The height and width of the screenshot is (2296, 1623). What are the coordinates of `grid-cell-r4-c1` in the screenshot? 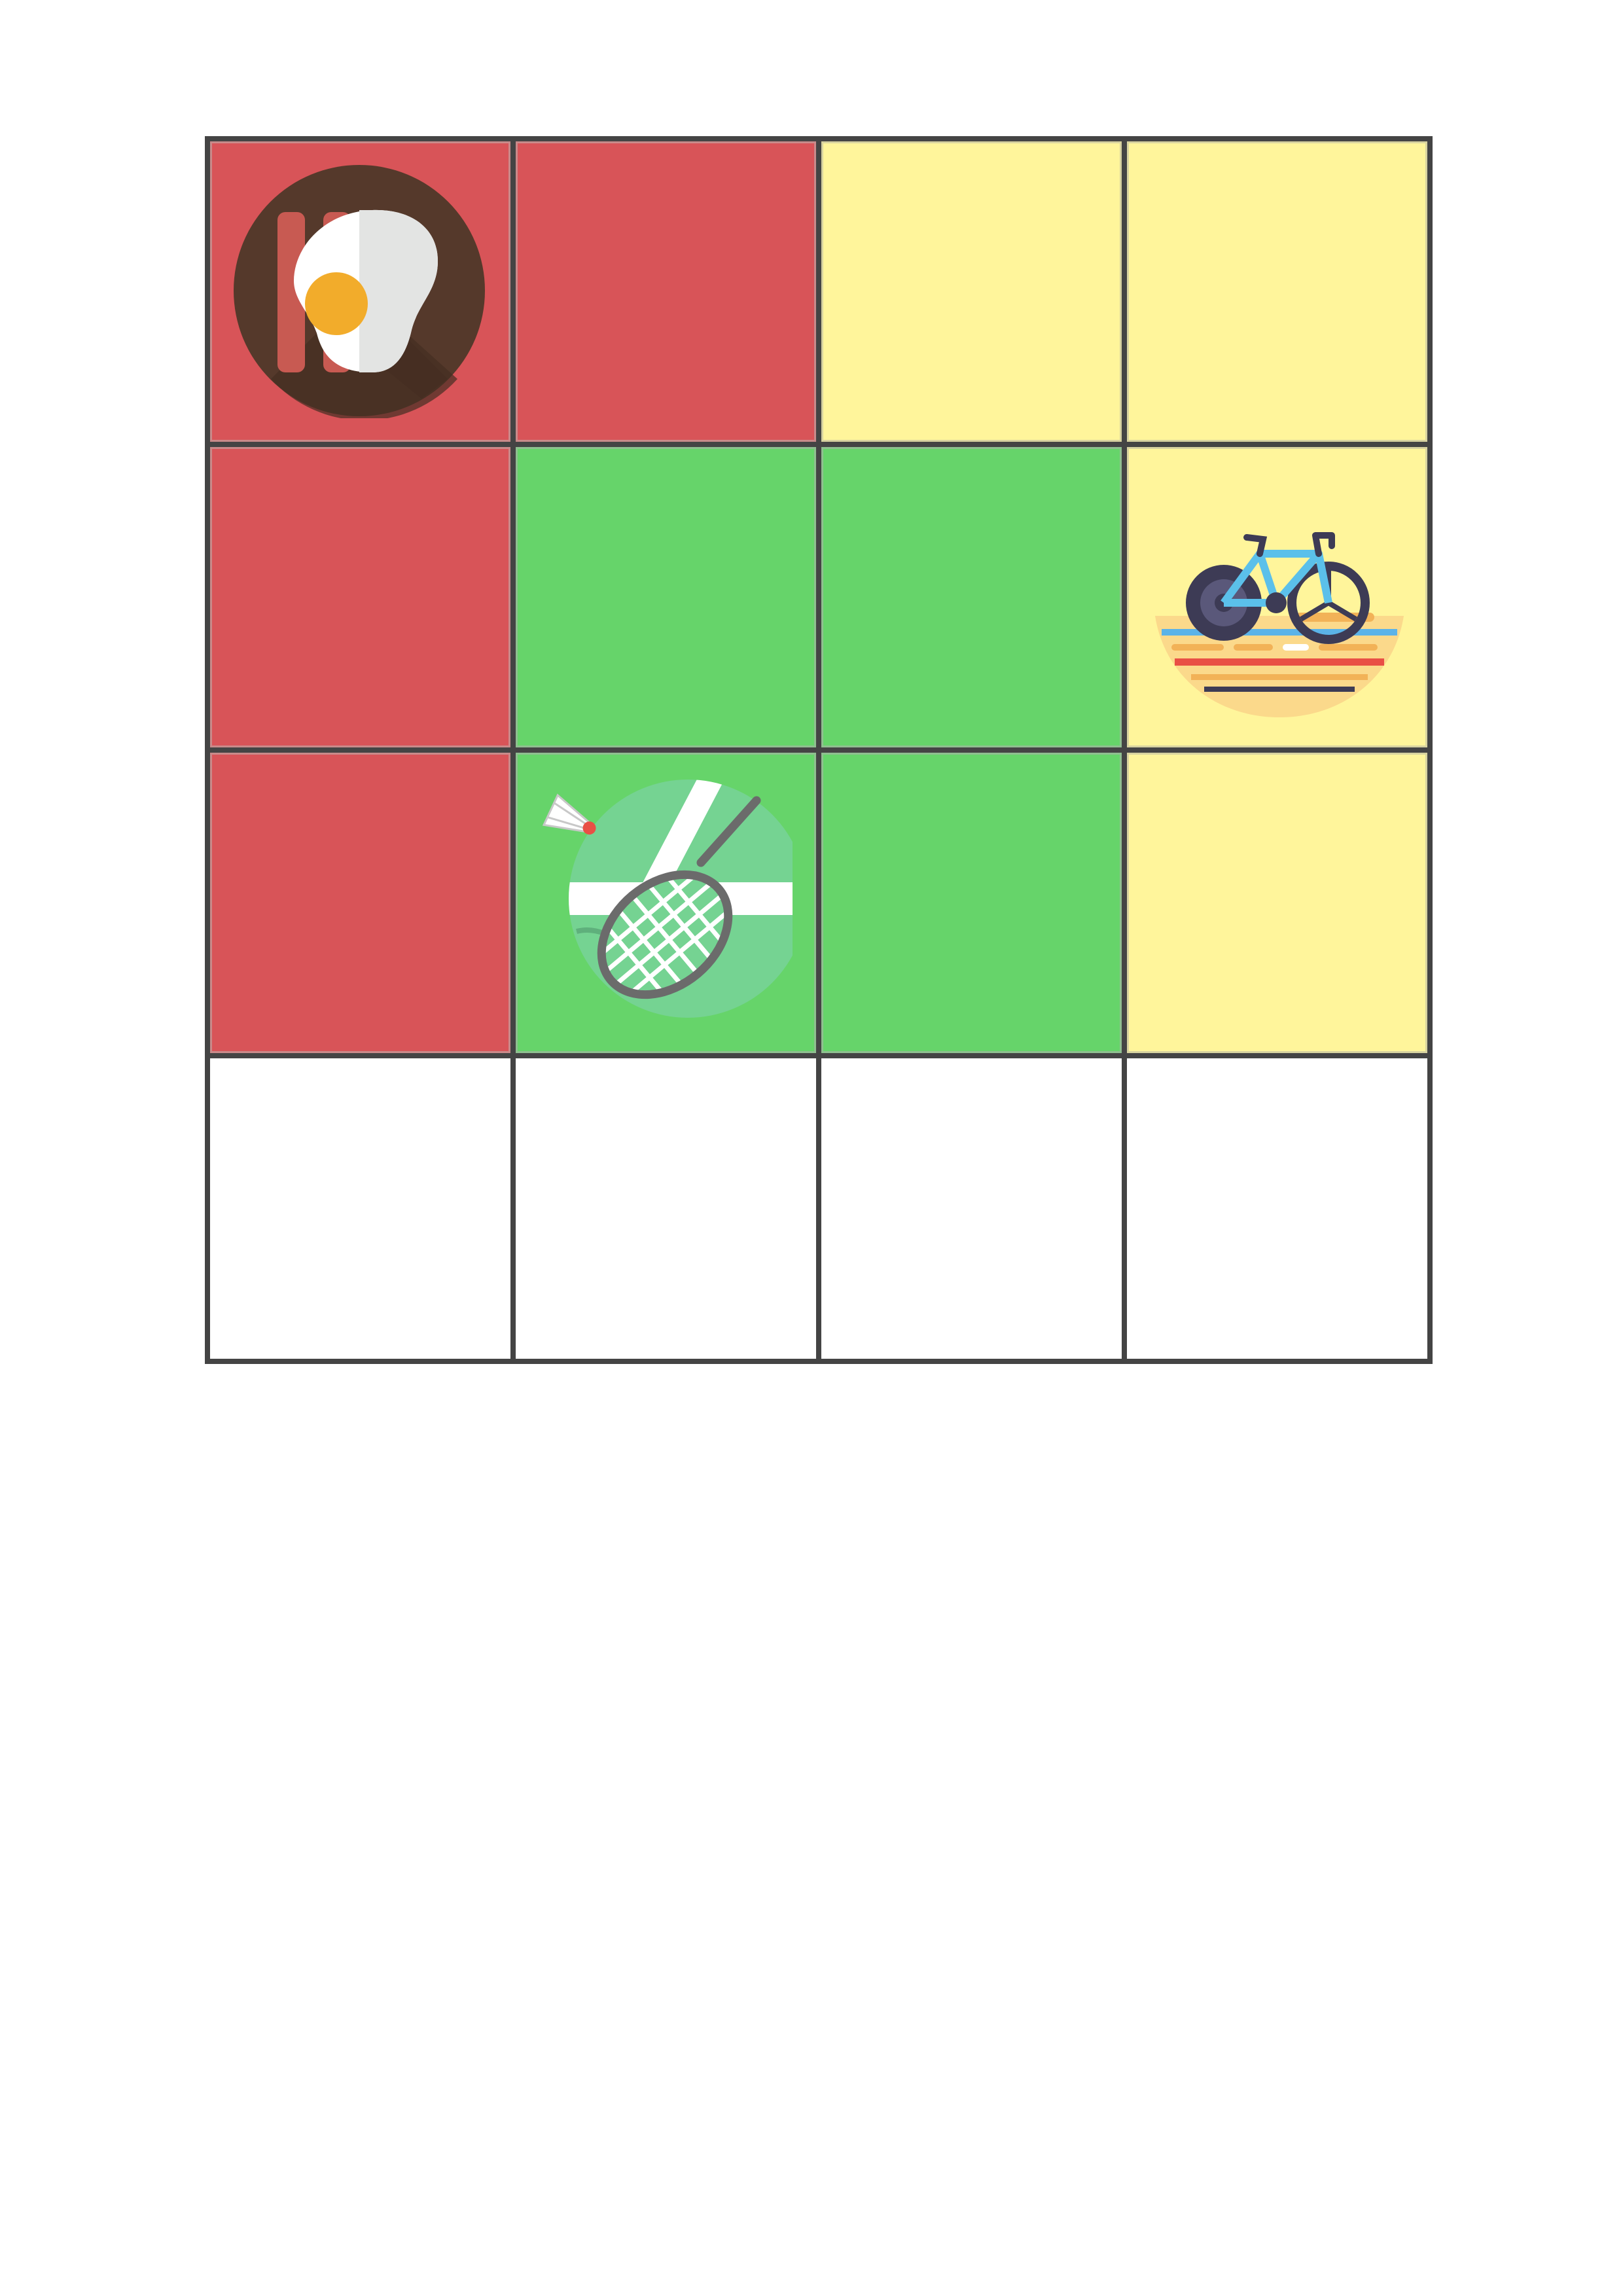 It's located at (360, 1208).